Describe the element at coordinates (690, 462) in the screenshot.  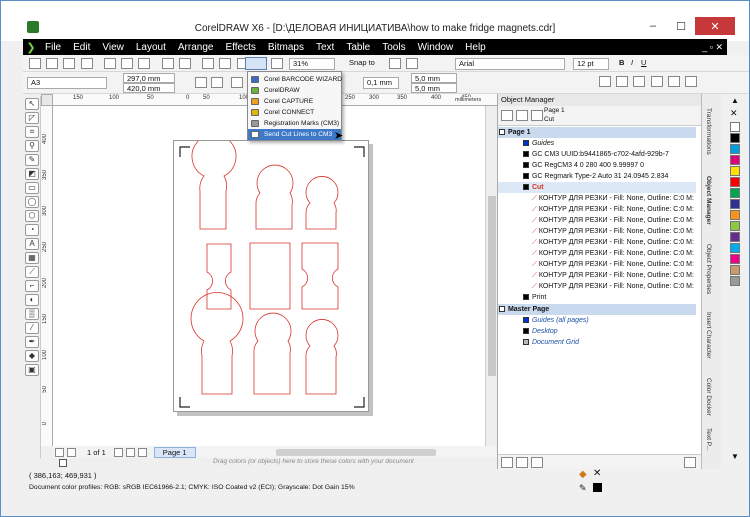
I see `delete-icon` at that location.